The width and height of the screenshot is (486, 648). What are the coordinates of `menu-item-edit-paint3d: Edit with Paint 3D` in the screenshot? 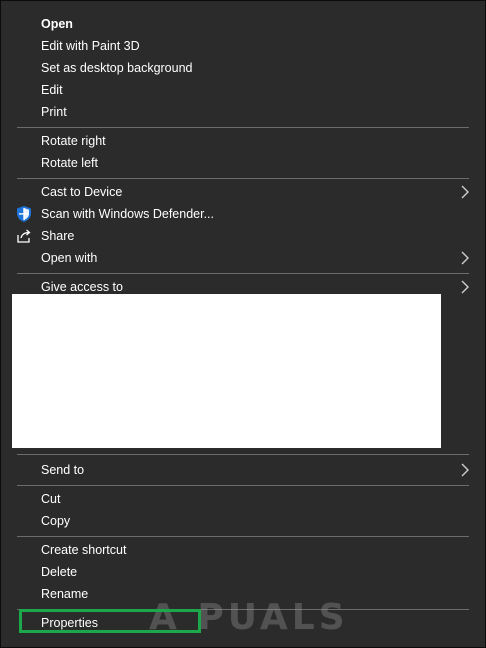 It's located at (244, 46).